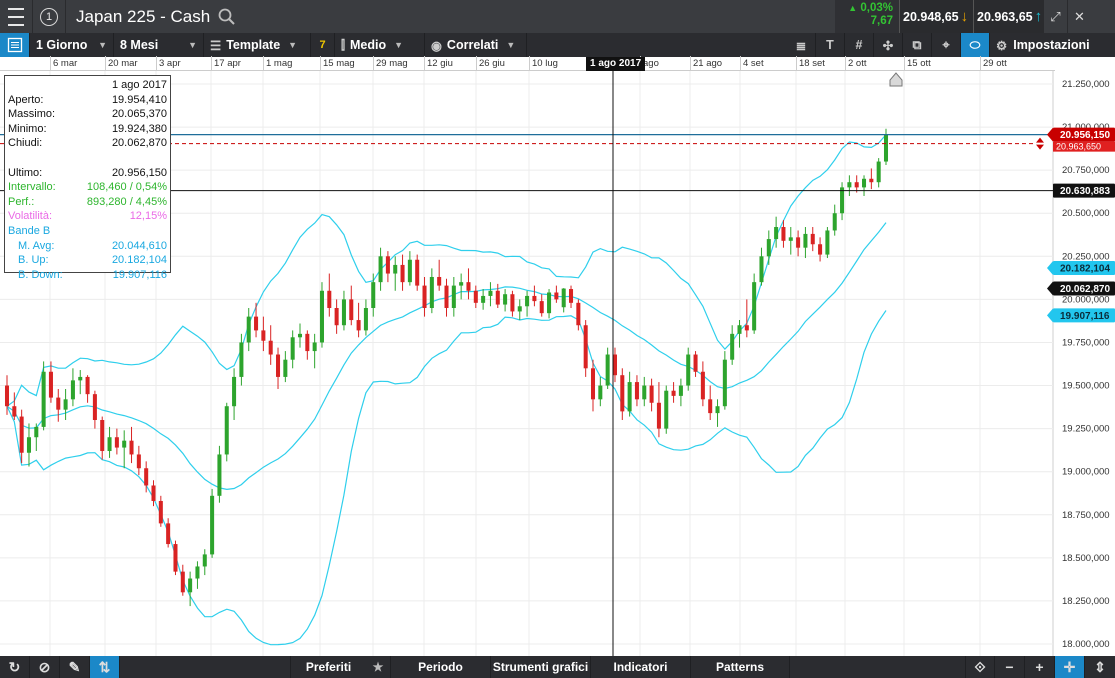 The width and height of the screenshot is (1115, 678). I want to click on crosshair-tool-icon: ✣, so click(888, 45).